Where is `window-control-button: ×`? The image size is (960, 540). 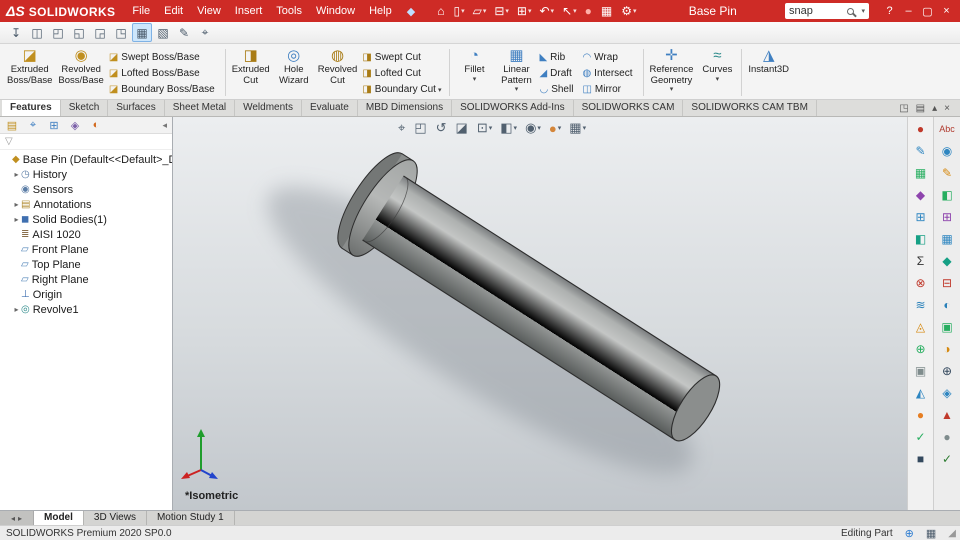 window-control-button: × is located at coordinates (946, 11).